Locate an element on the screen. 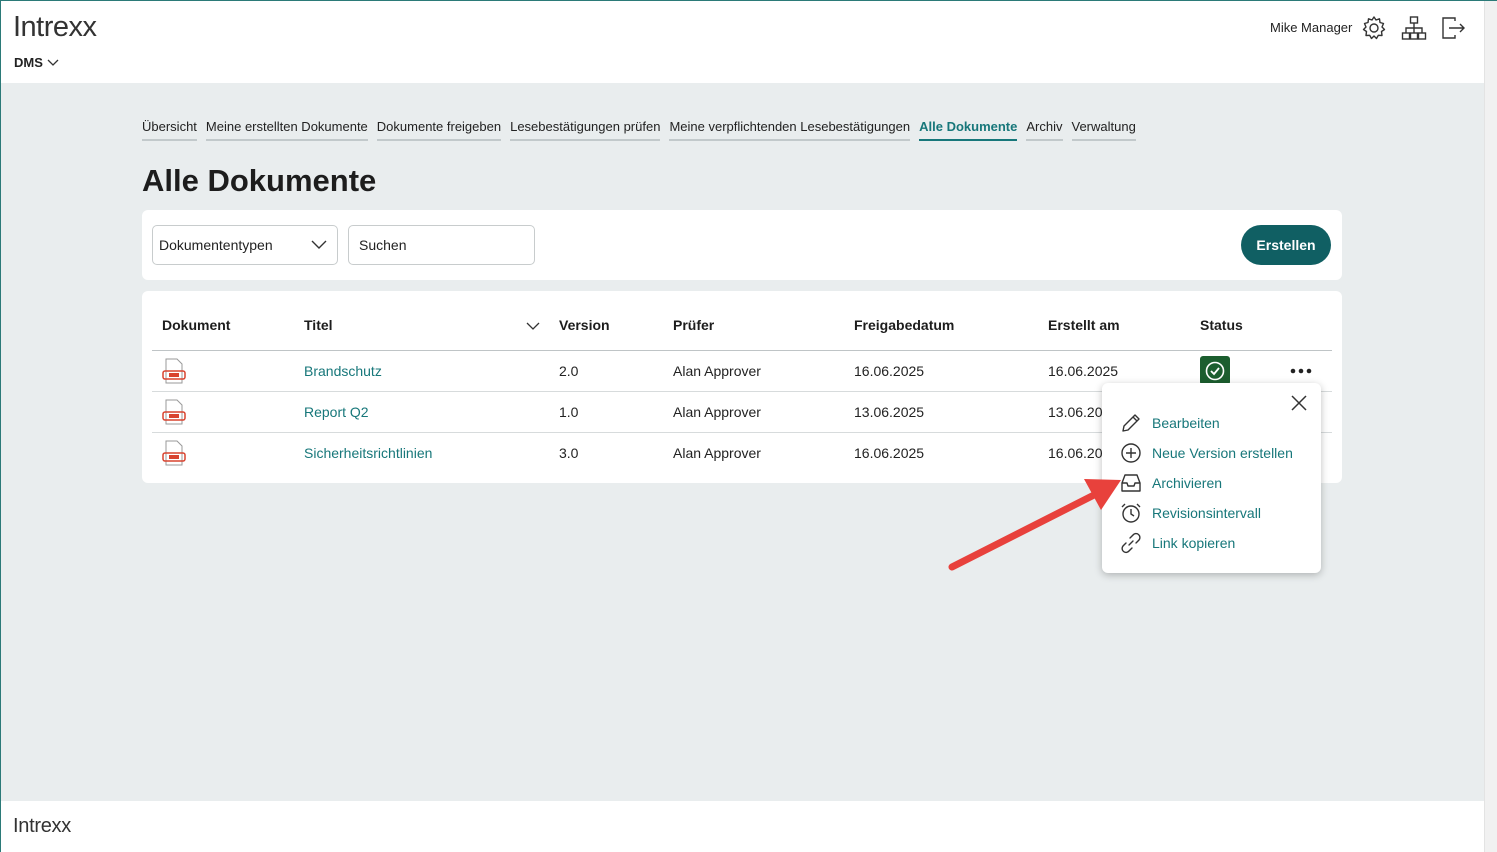 The width and height of the screenshot is (1497, 852). tab-alle-dokumente: Alle Dokumente is located at coordinates (968, 130).